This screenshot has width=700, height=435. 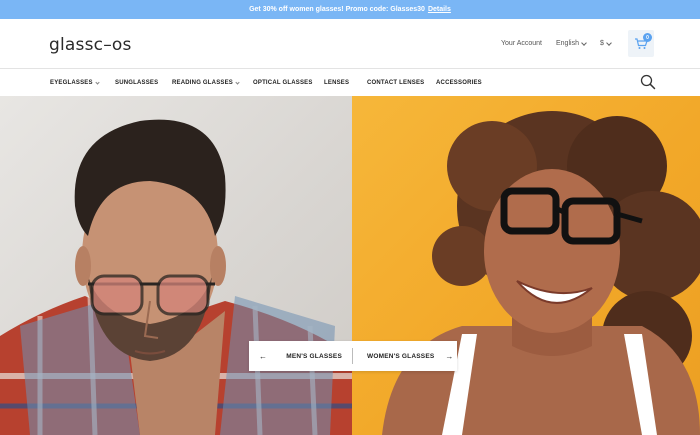 What do you see at coordinates (203, 83) in the screenshot?
I see `nav-item-label: READING GLASSES` at bounding box center [203, 83].